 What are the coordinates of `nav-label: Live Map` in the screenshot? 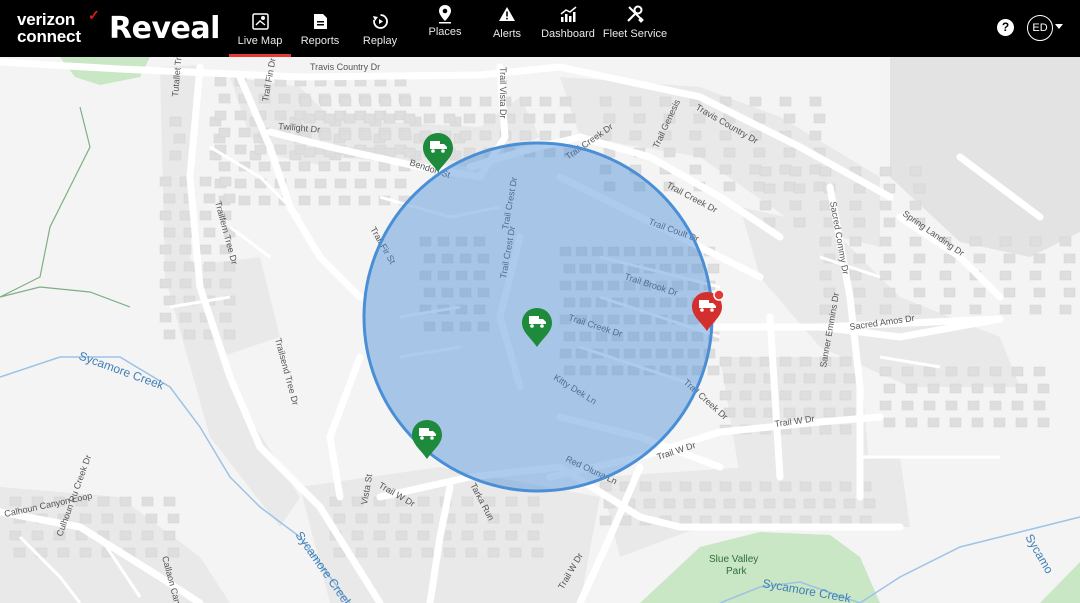 It's located at (260, 41).